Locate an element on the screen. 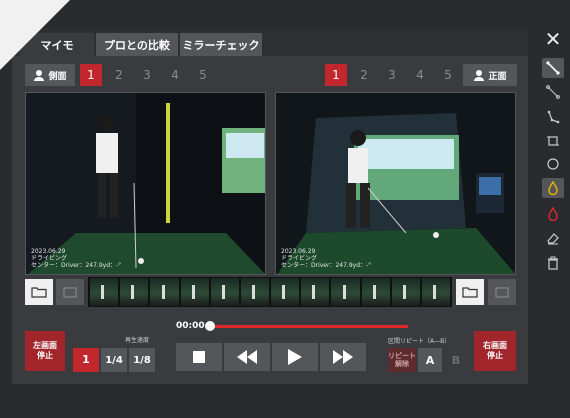 This screenshot has width=570, height=418. repeat-label: 区間リピート（A―B） is located at coordinates (419, 341).